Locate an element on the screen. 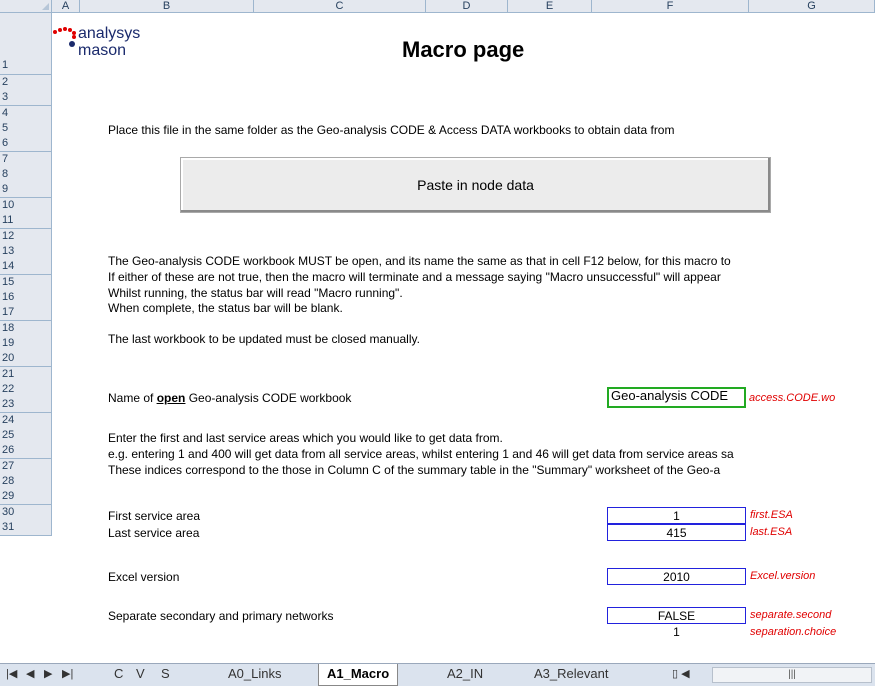 The image size is (875, 686). row-header-14: 14 is located at coordinates (26, 267).